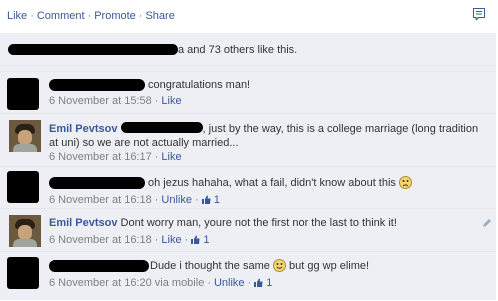 This screenshot has width=498, height=301. Describe the element at coordinates (93, 49) in the screenshot. I see `redacted-names` at that location.